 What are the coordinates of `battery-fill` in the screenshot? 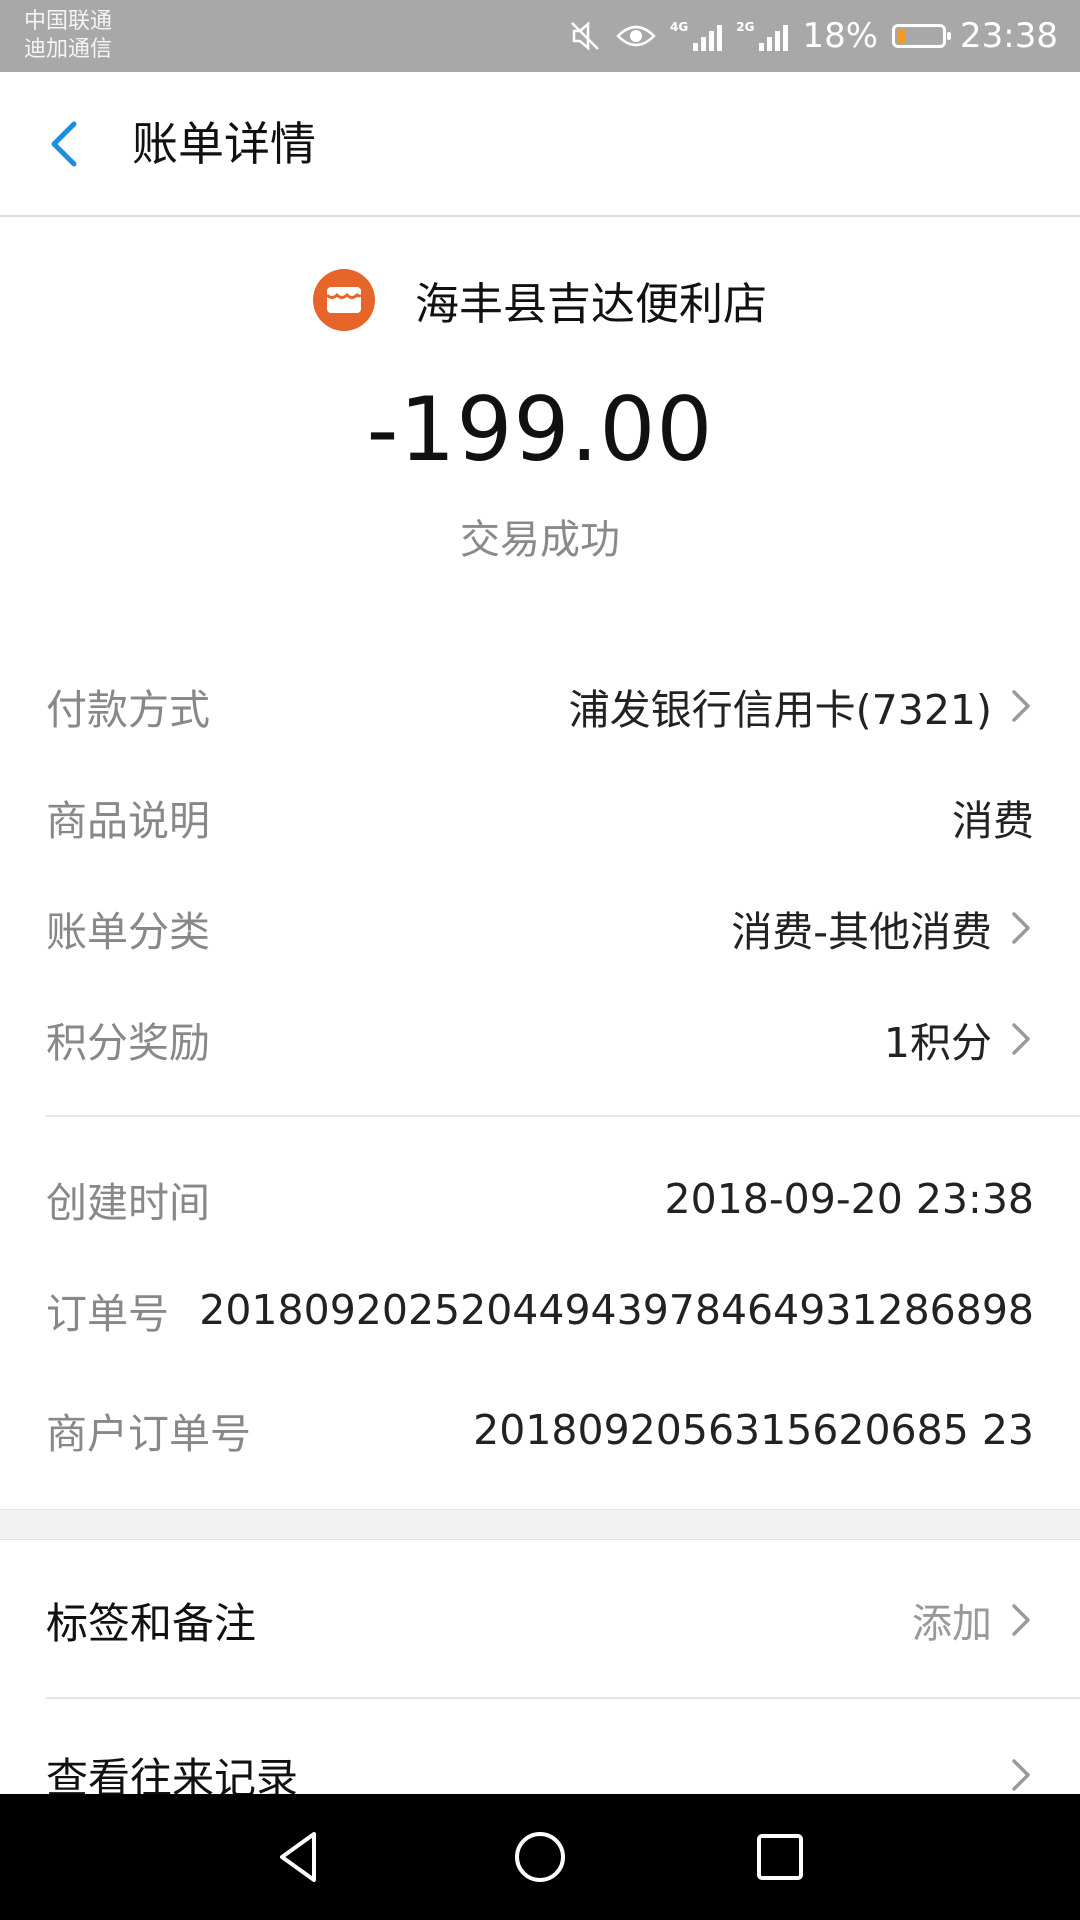 It's located at (901, 36).